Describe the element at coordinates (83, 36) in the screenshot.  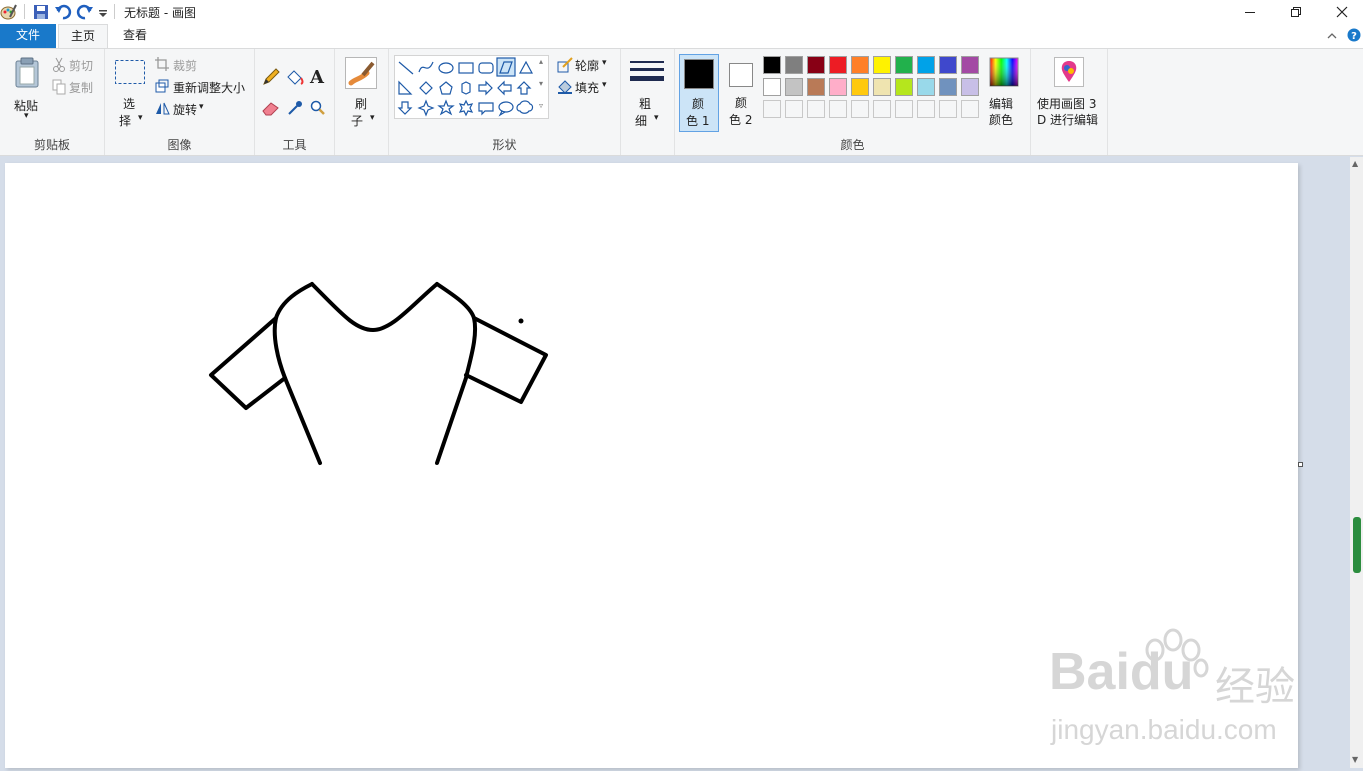
I see `tab-home: 主页` at that location.